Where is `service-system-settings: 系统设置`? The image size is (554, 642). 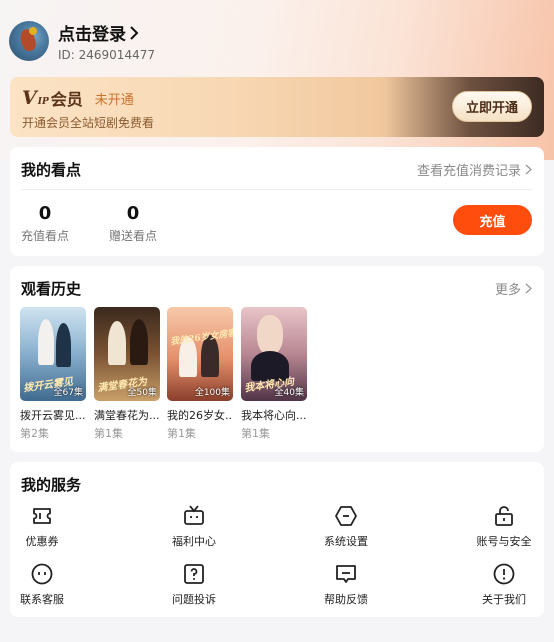
service-system-settings: 系统设置 is located at coordinates (346, 526).